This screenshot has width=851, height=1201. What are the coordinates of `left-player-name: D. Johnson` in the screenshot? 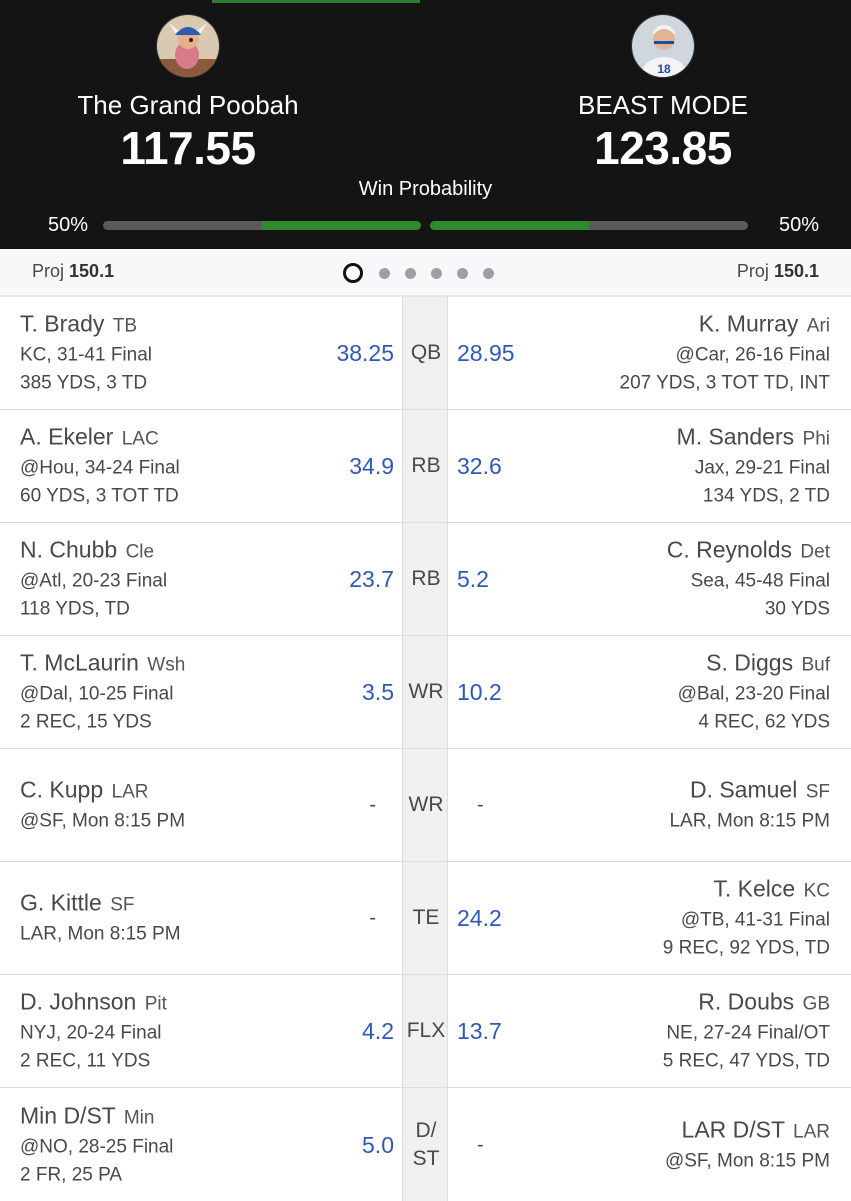 It's located at (78, 1002).